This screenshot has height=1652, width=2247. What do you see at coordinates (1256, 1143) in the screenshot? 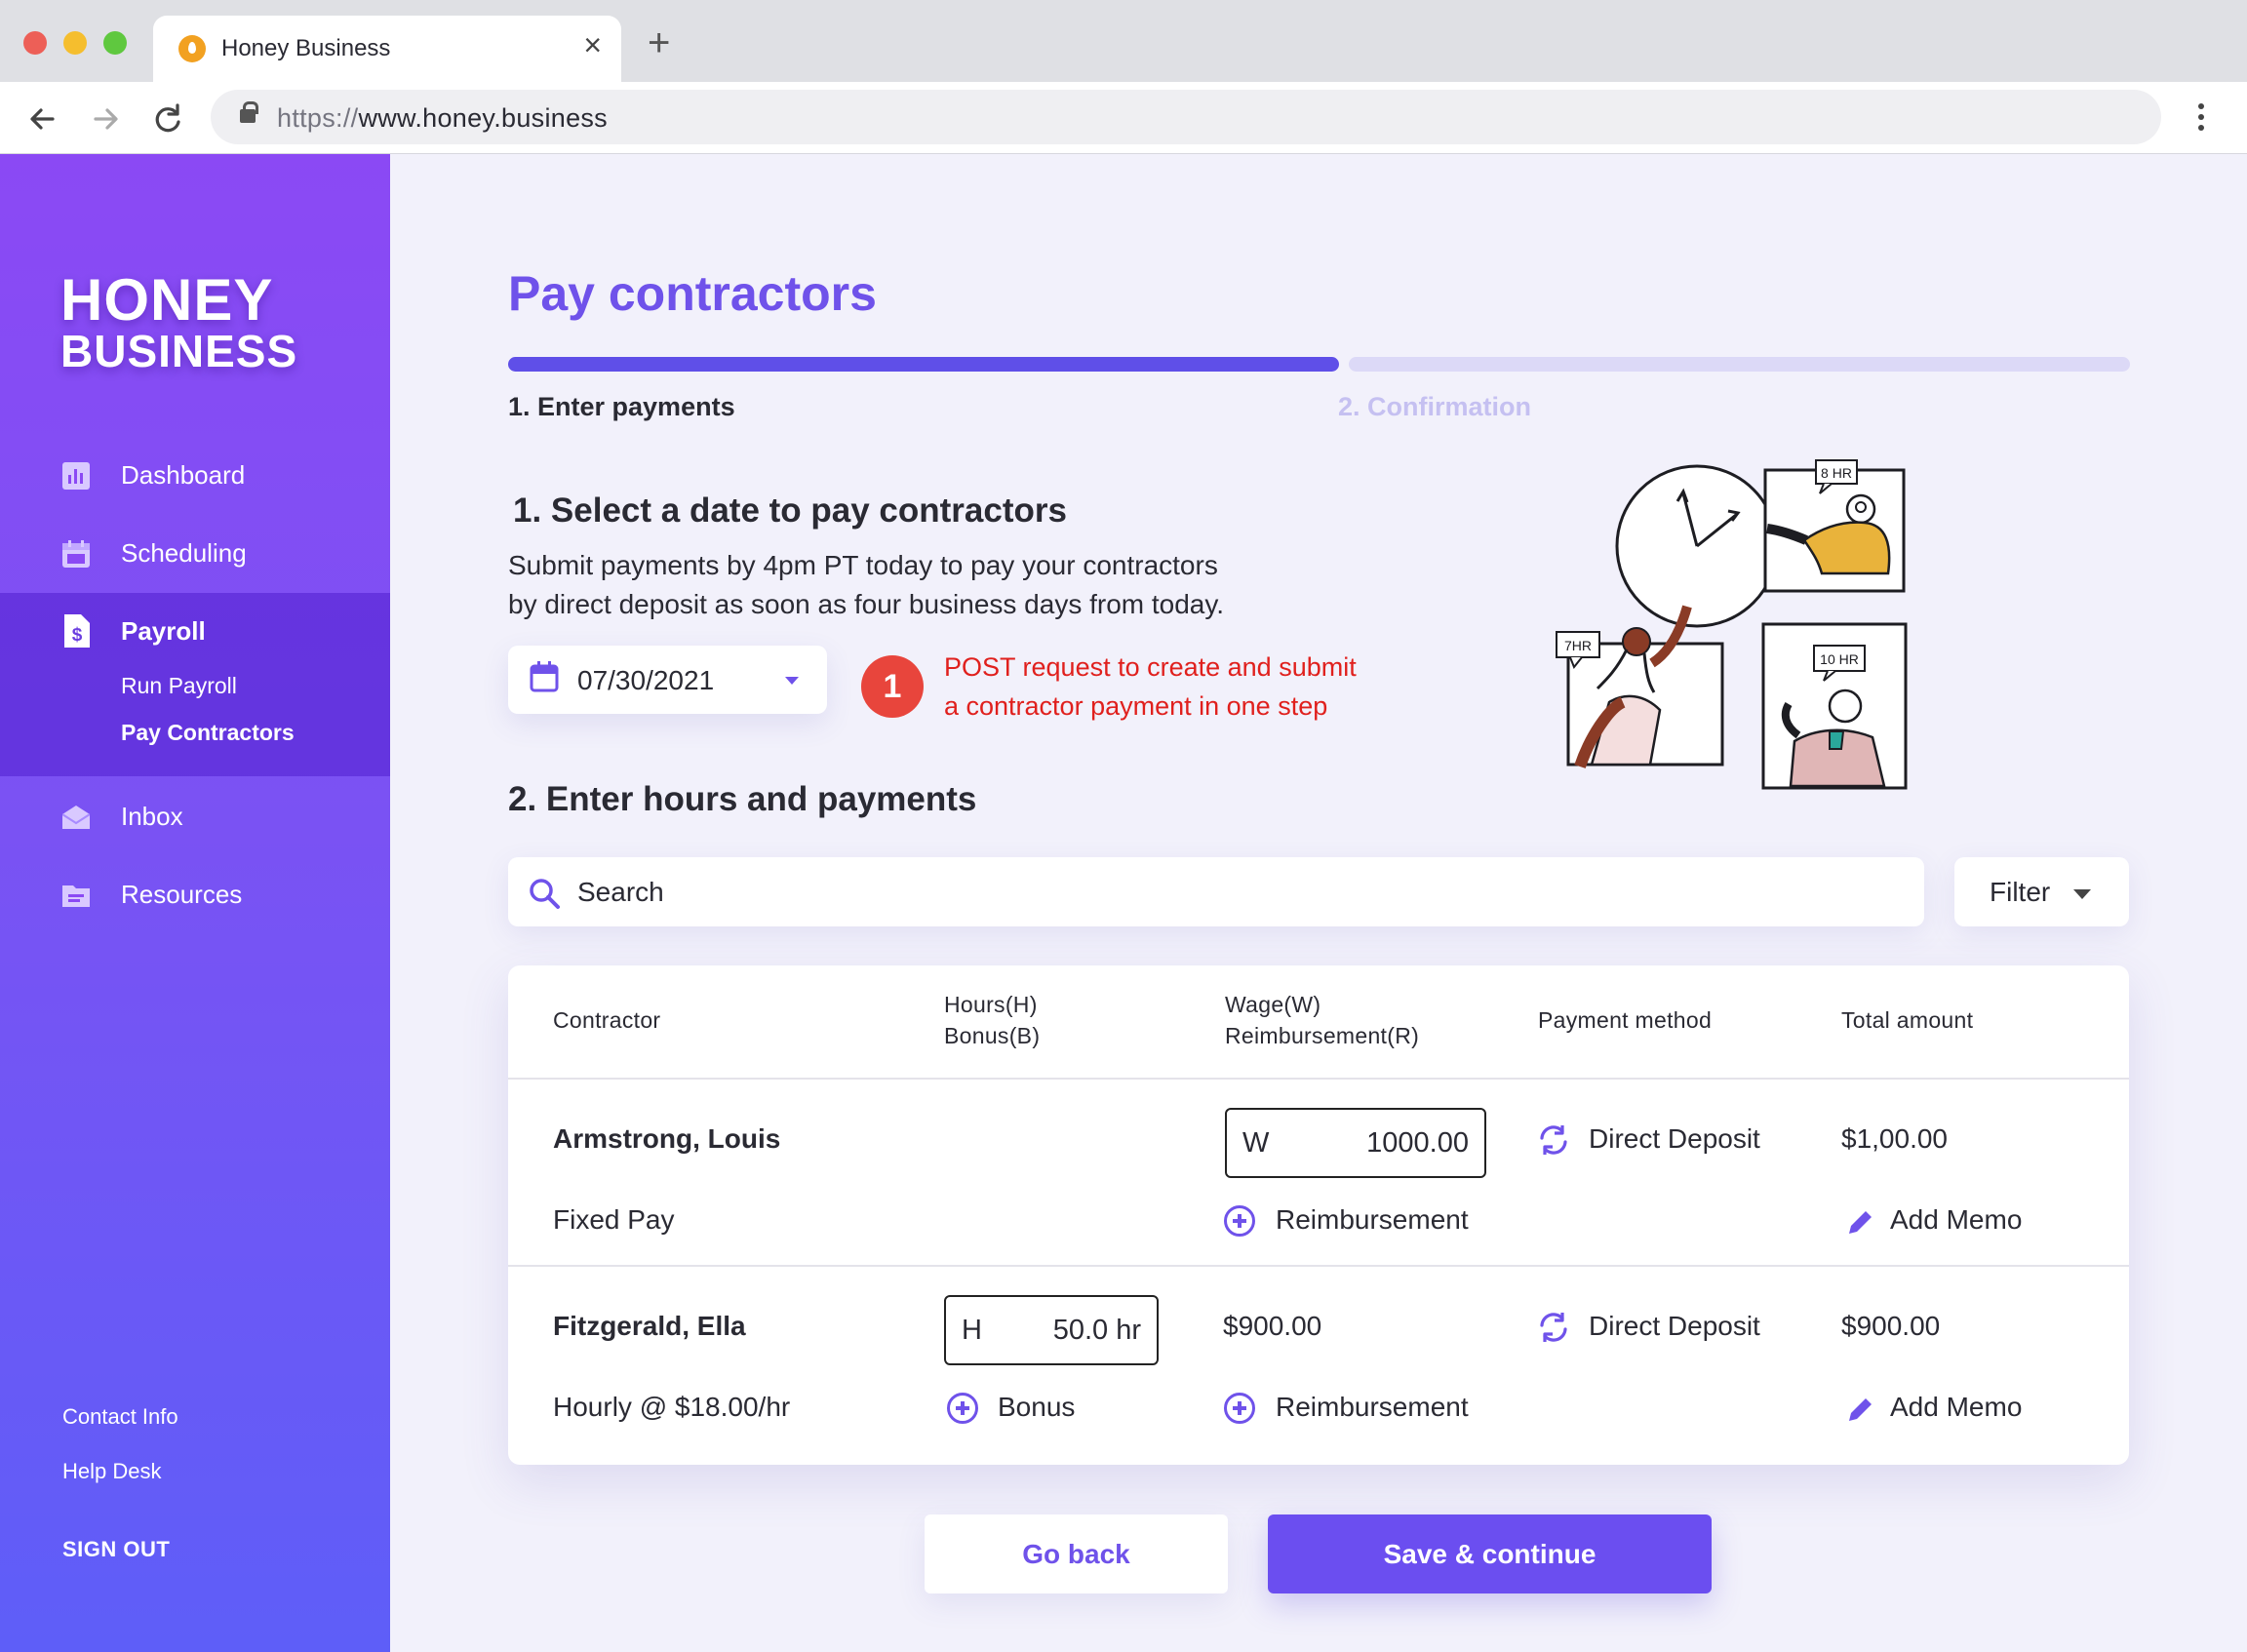
I see `wage-prefix: W` at bounding box center [1256, 1143].